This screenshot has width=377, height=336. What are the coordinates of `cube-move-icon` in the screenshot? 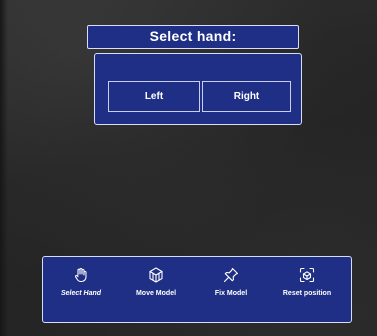 It's located at (156, 275).